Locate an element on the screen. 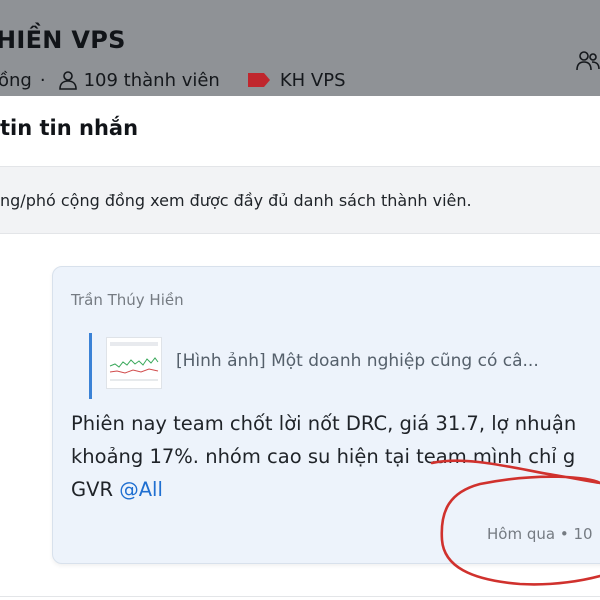 Image resolution: width=600 pixels, height=600 pixels. quote-thumbnail is located at coordinates (134, 363).